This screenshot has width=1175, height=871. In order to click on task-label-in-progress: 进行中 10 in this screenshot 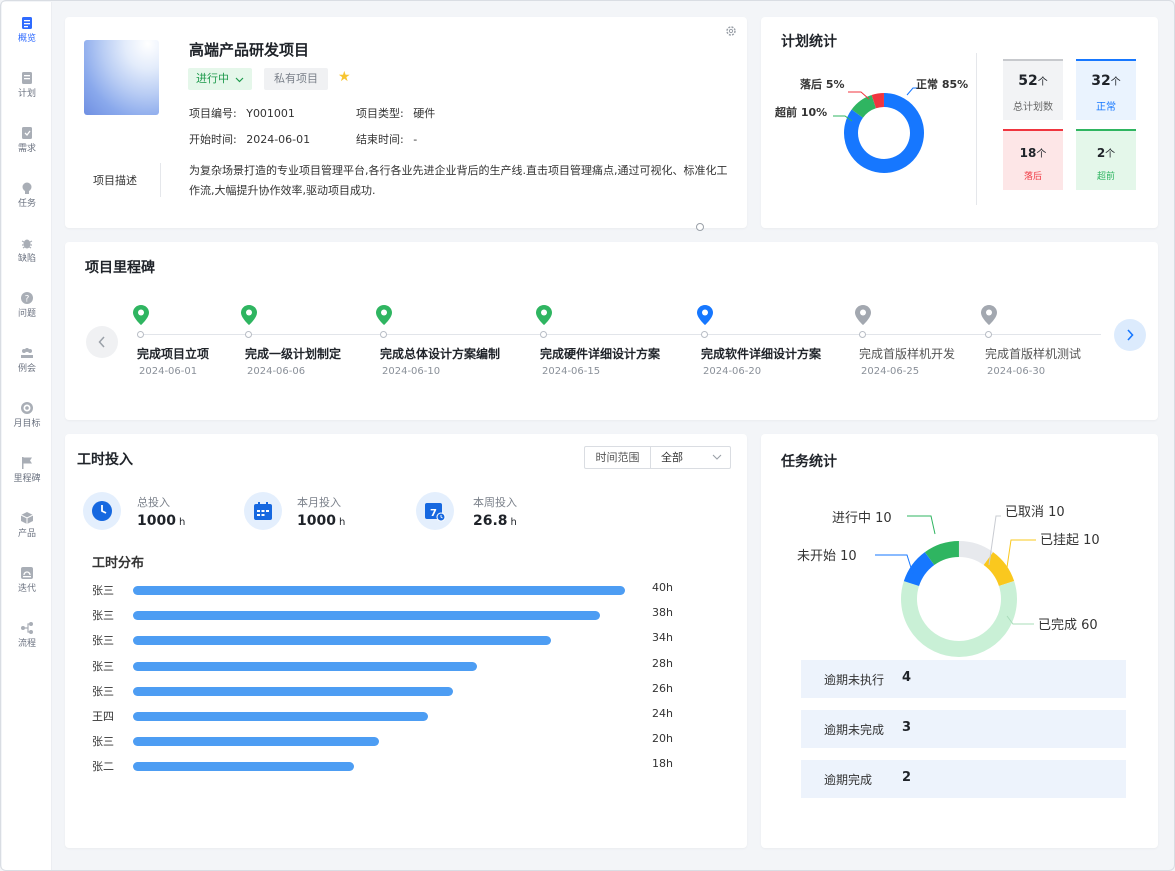, I will do `click(862, 518)`.